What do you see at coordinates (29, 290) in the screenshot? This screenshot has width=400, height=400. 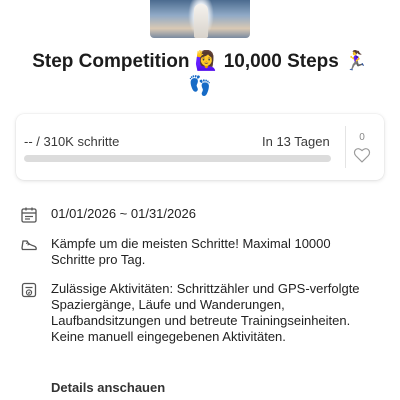 I see `checklist-icon` at bounding box center [29, 290].